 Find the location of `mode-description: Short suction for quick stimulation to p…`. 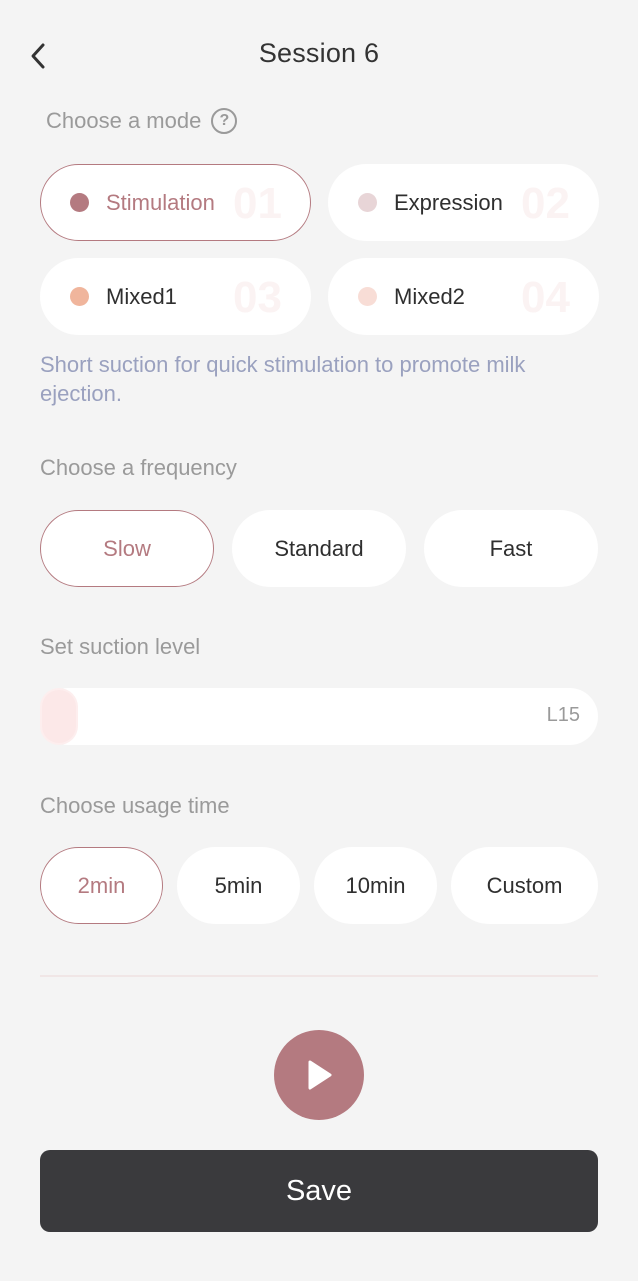

mode-description: Short suction for quick stimulation to p… is located at coordinates (283, 379).